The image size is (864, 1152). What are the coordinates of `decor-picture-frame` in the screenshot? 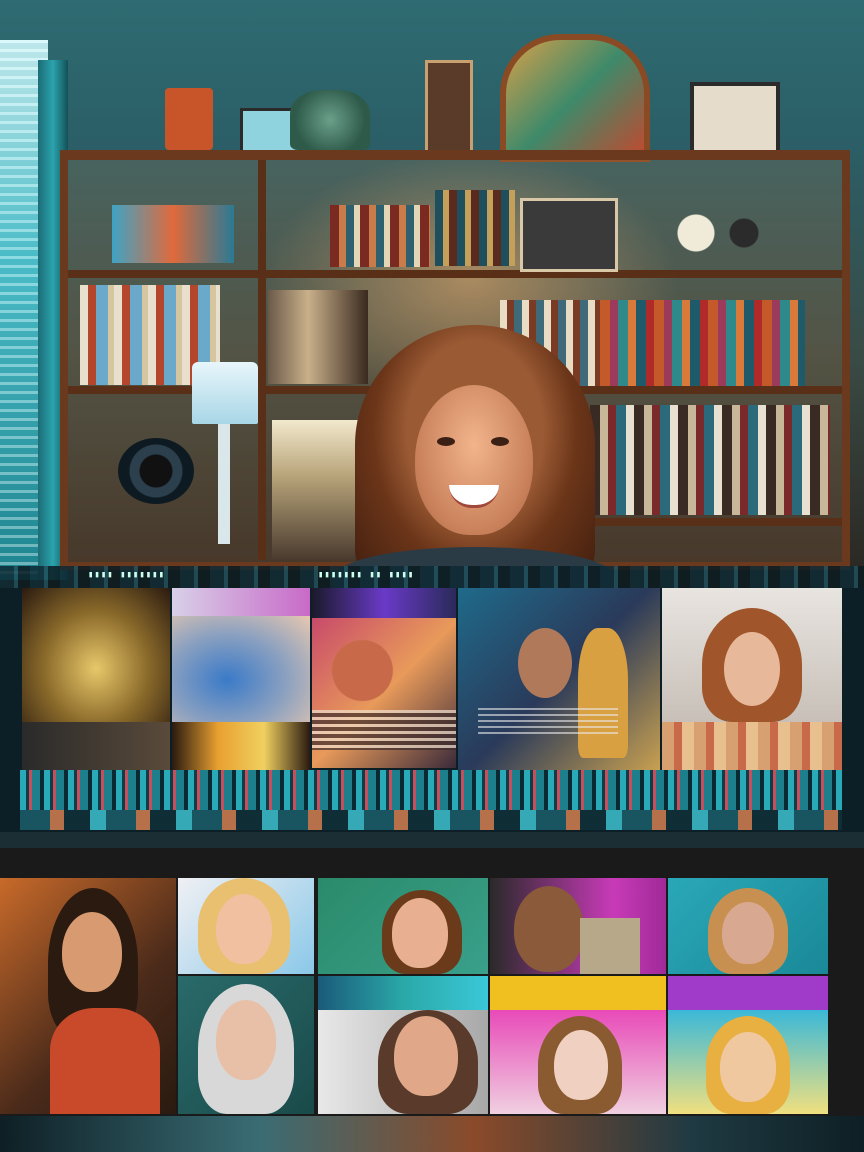 It's located at (449, 107).